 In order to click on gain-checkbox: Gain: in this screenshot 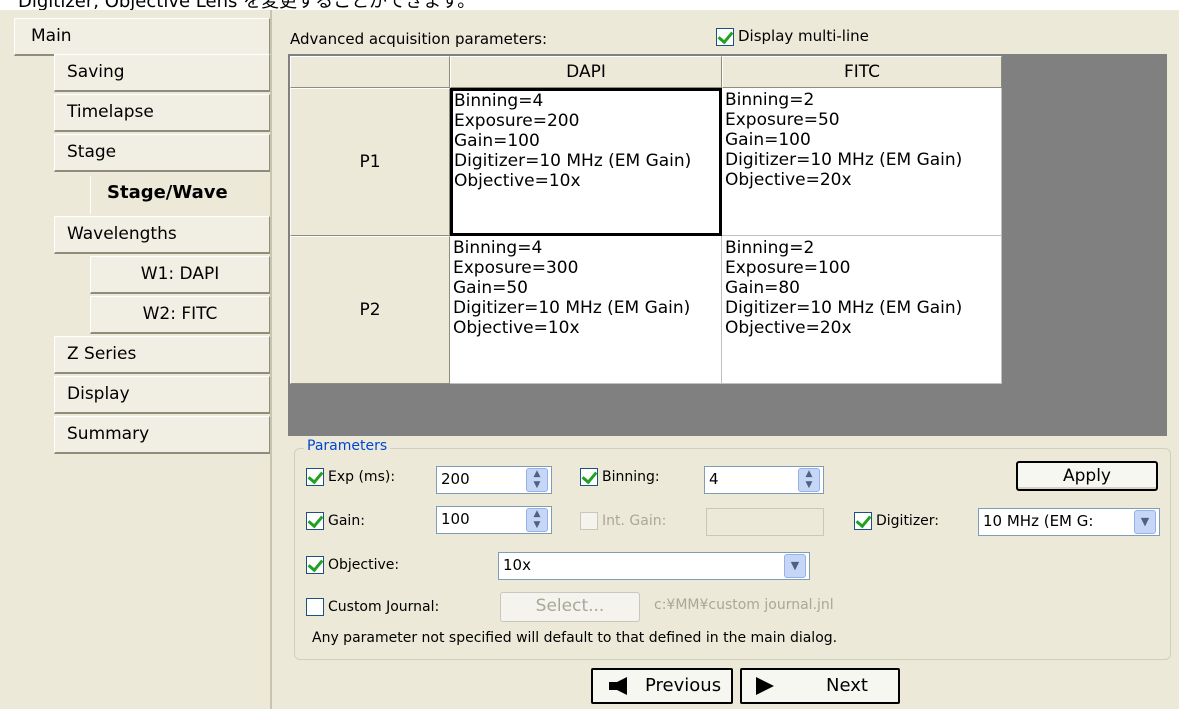, I will do `click(335, 521)`.